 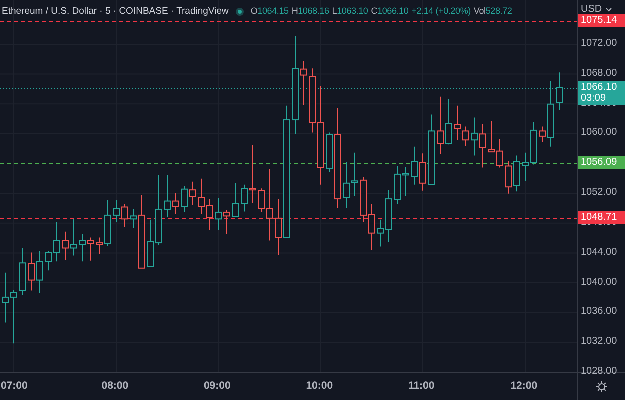 What do you see at coordinates (599, 253) in the screenshot?
I see `price-scale-label: 1044.00` at bounding box center [599, 253].